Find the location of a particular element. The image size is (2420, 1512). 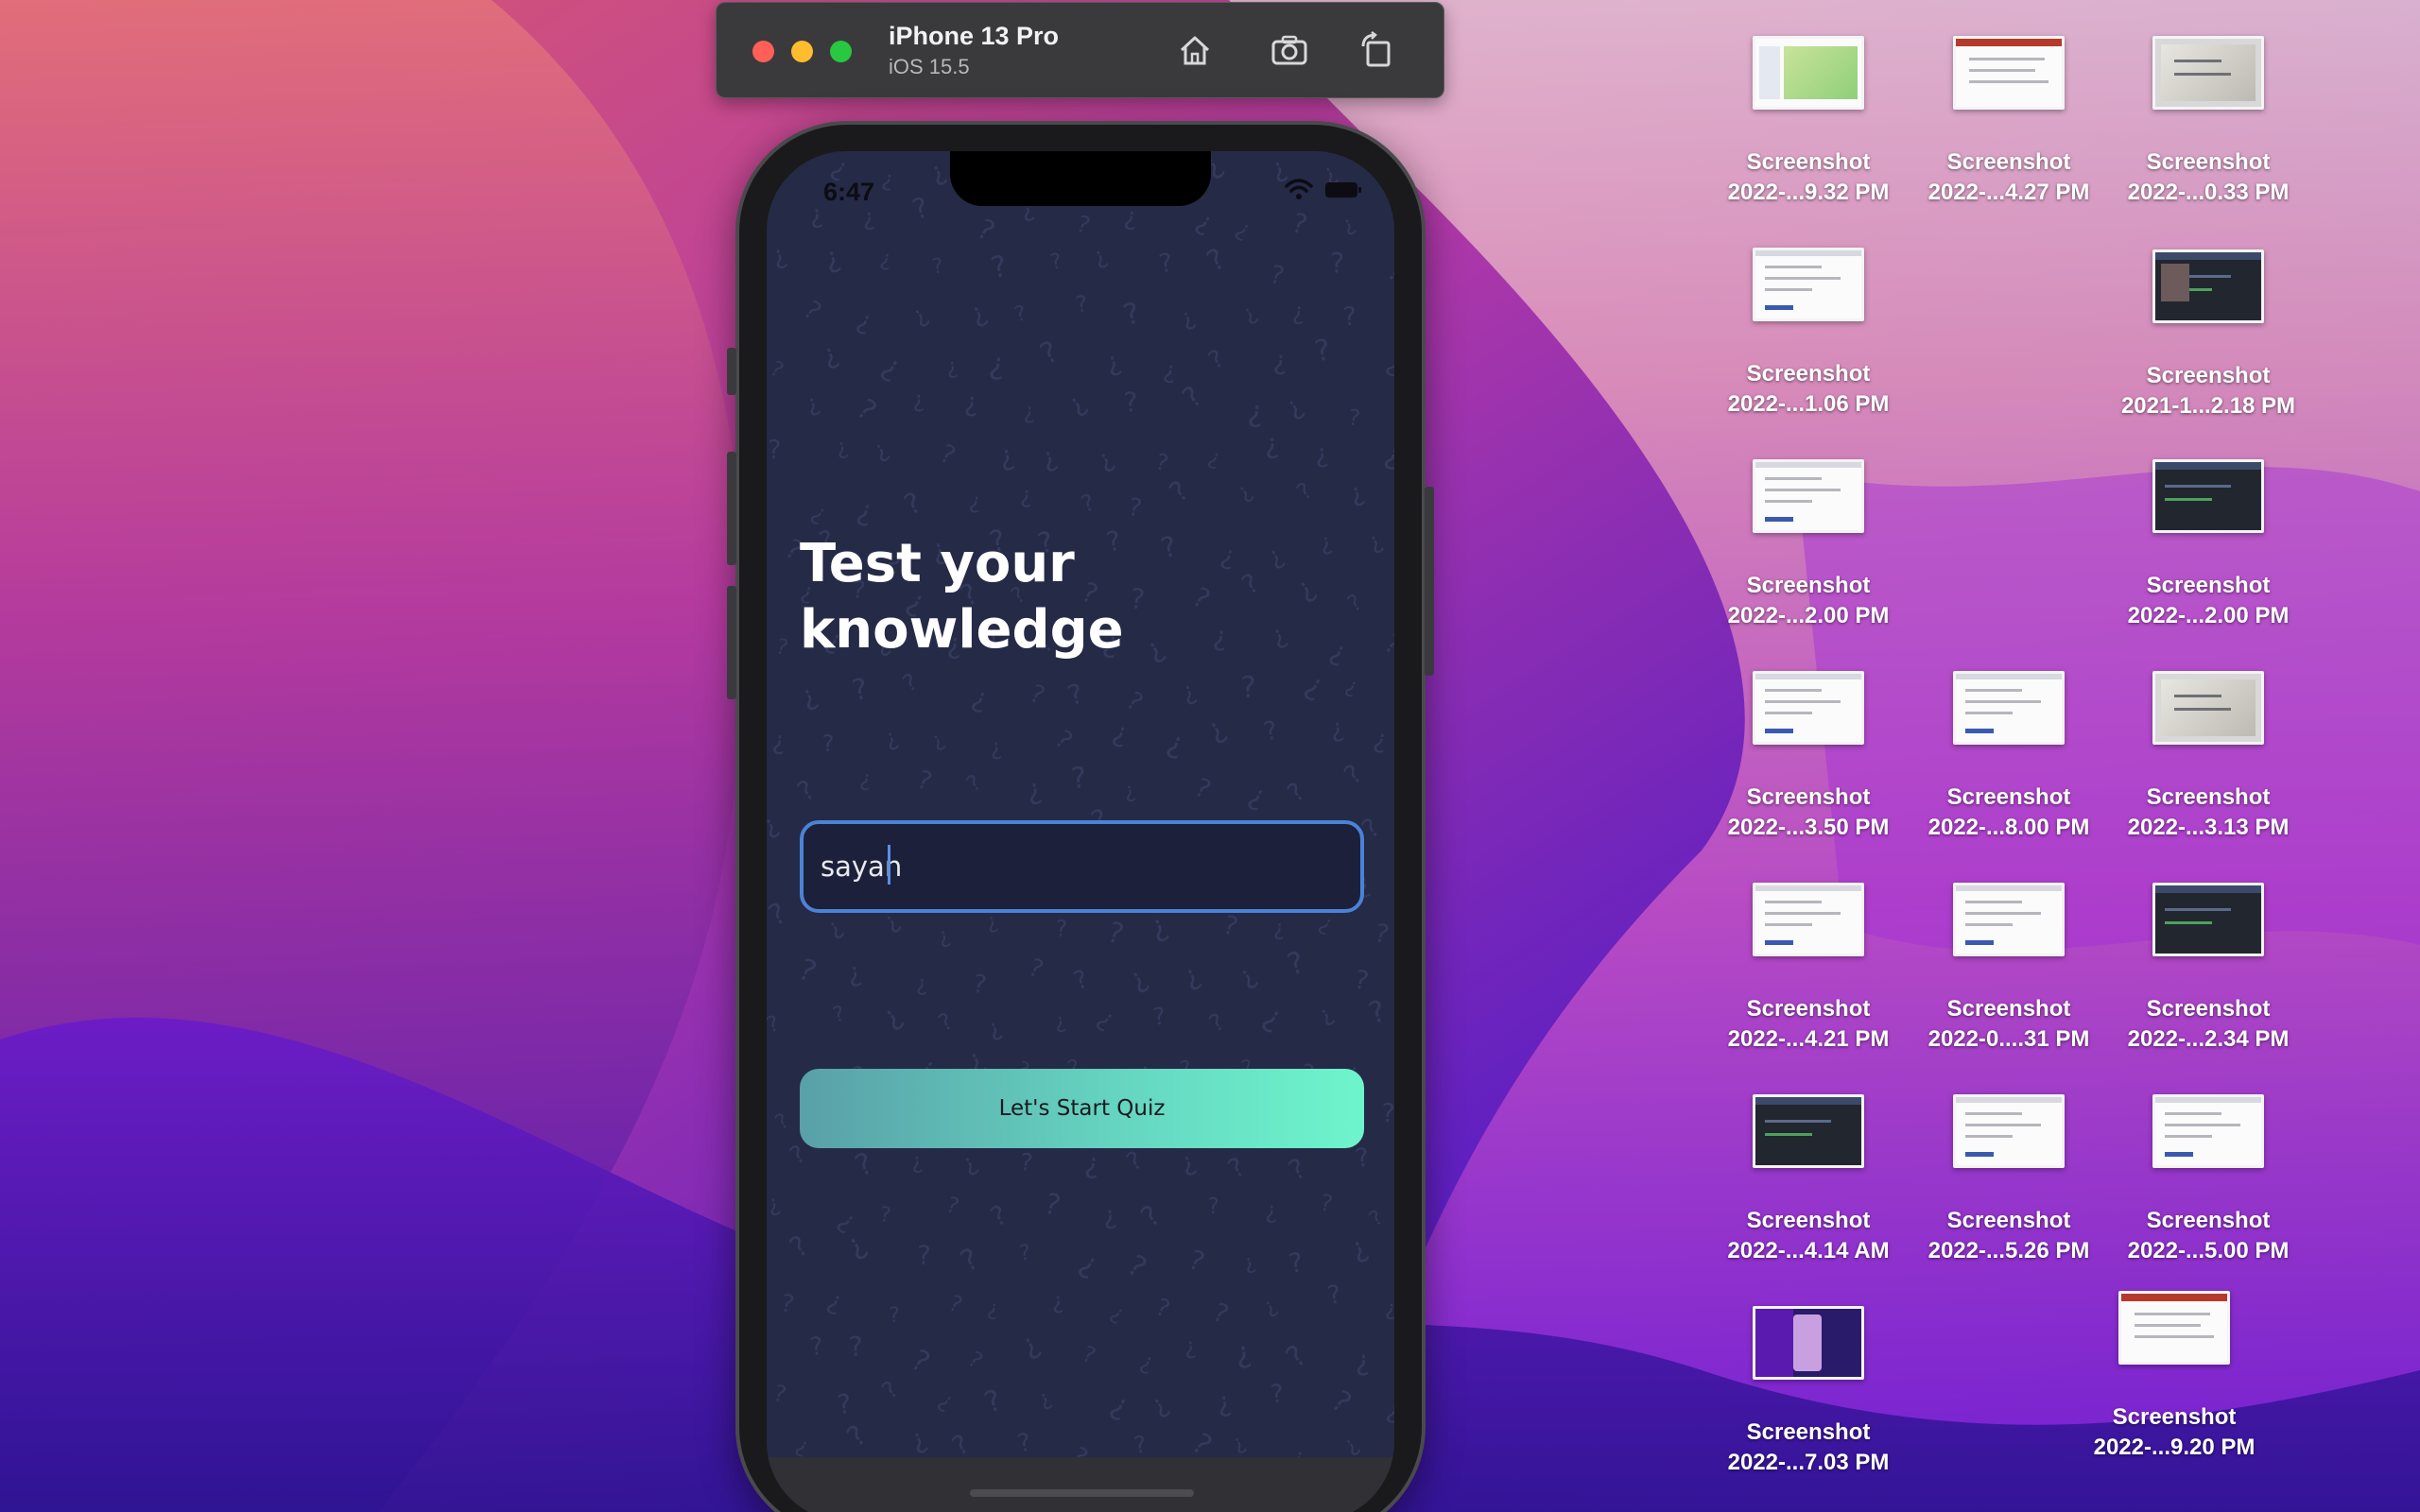

close-window-button is located at coordinates (763, 51).